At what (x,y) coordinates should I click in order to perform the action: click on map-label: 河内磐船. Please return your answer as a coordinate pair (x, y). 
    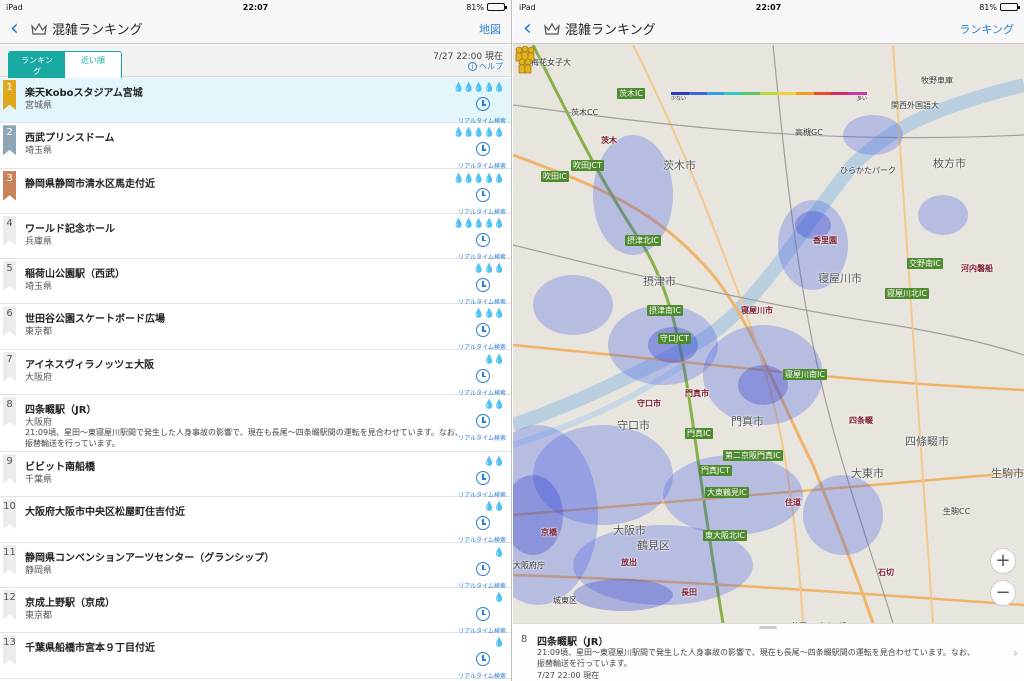
    Looking at the image, I should click on (977, 268).